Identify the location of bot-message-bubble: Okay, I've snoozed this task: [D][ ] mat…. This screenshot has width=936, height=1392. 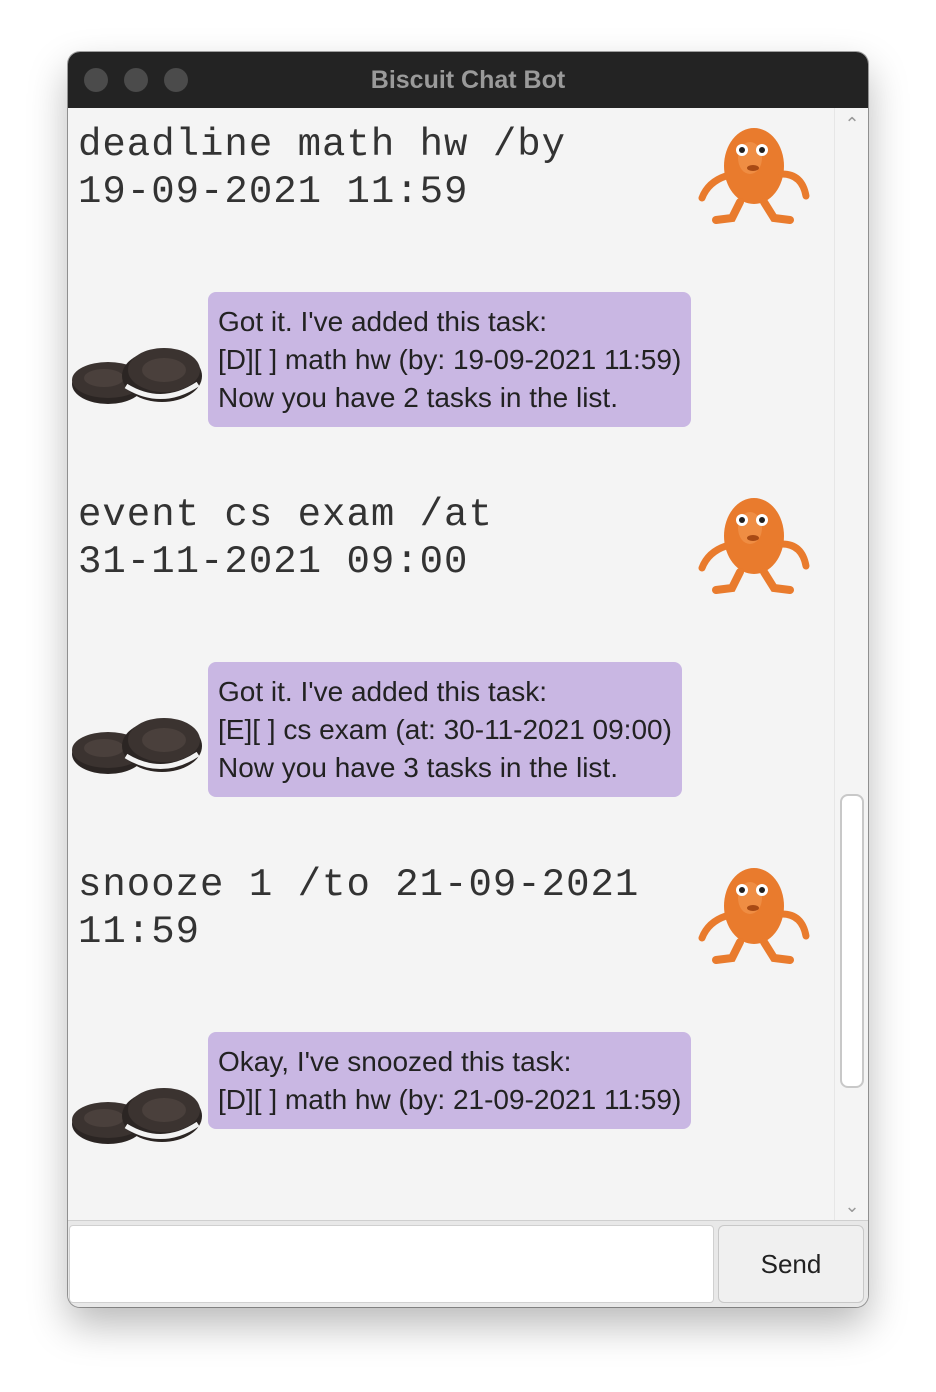
(450, 1080).